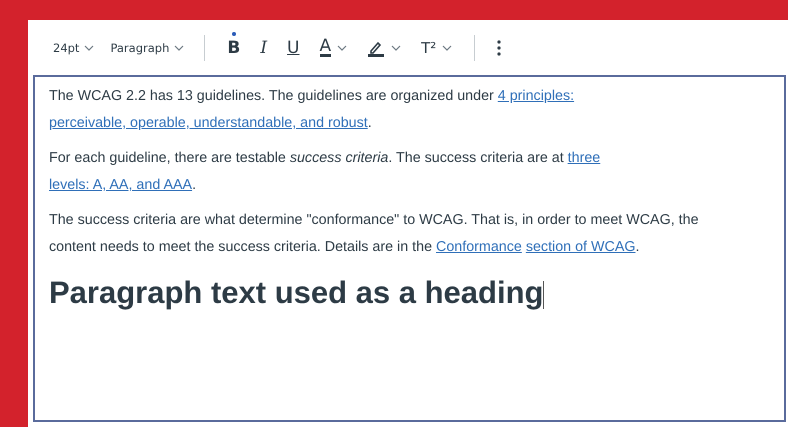  Describe the element at coordinates (374, 234) in the screenshot. I see `paragraph: The success criteria are what determine "conformance" to WCAG. That is, in order to meet WCAG, the content needs to meet the success criteria. Details are in the Conformance section of WCAG.` at that location.